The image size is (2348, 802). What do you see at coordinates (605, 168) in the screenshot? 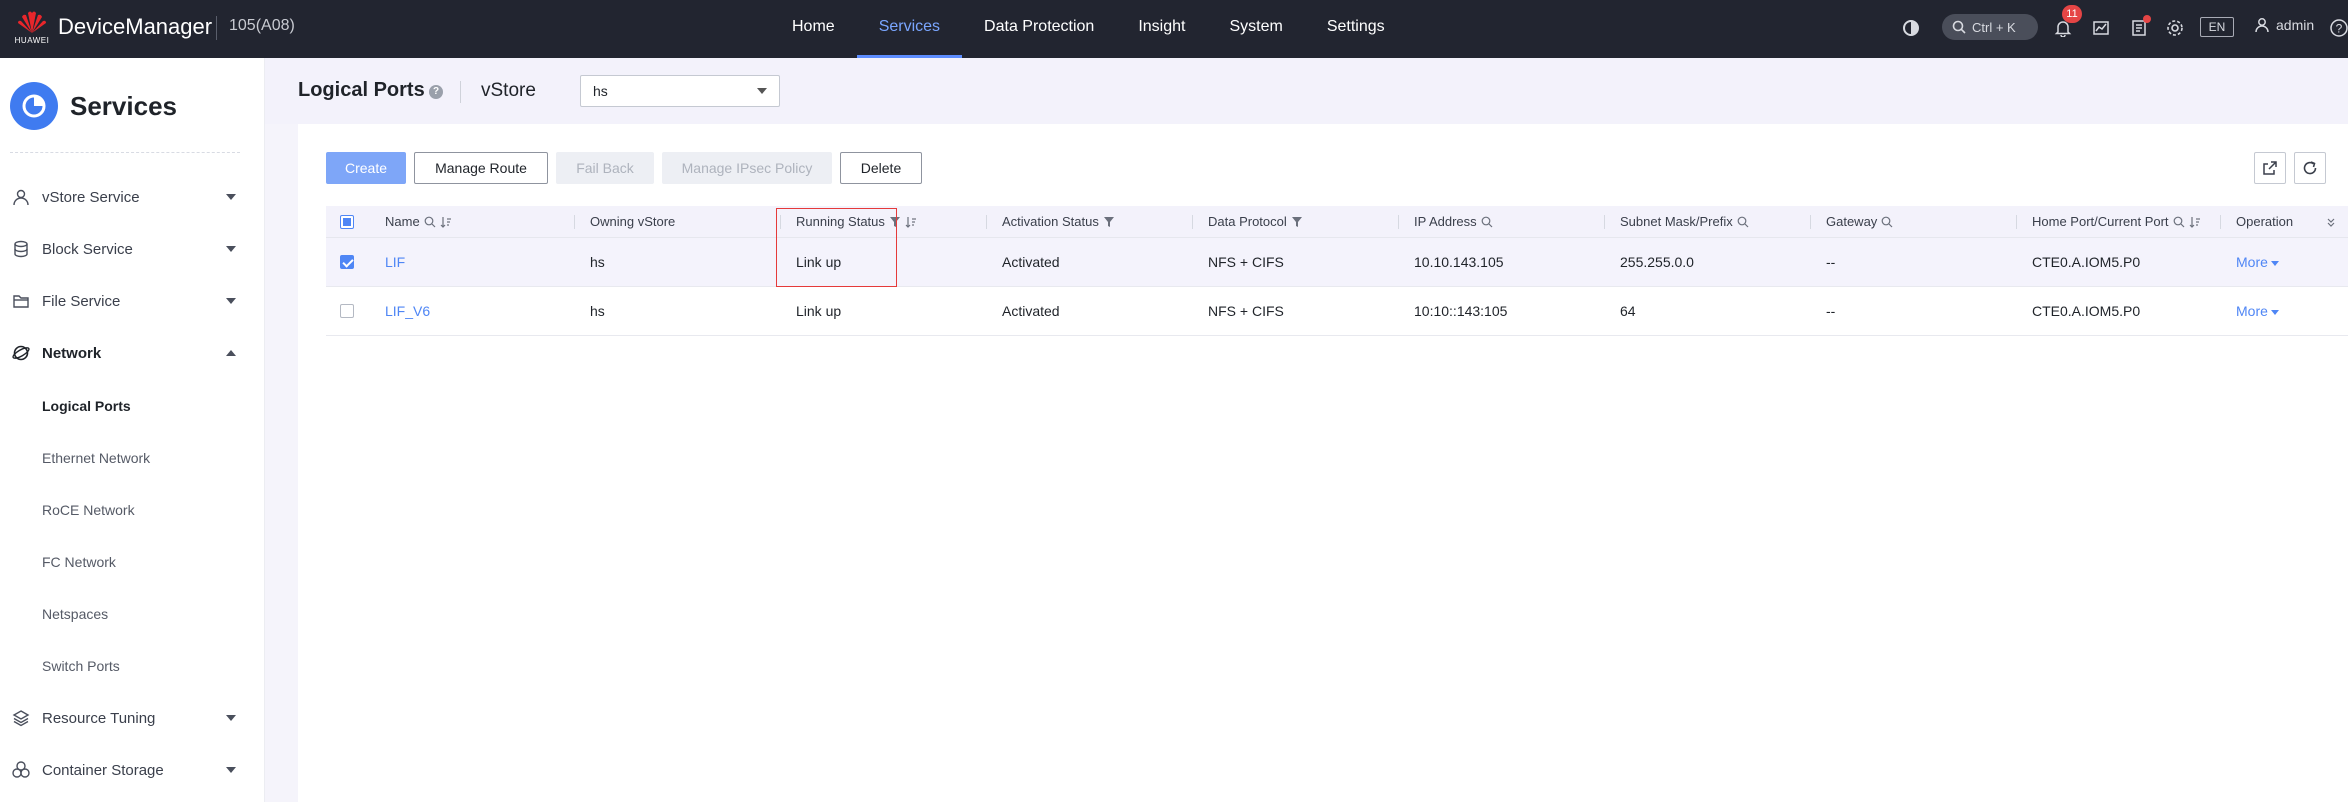
I see `fail-back-button: Fail Back` at bounding box center [605, 168].